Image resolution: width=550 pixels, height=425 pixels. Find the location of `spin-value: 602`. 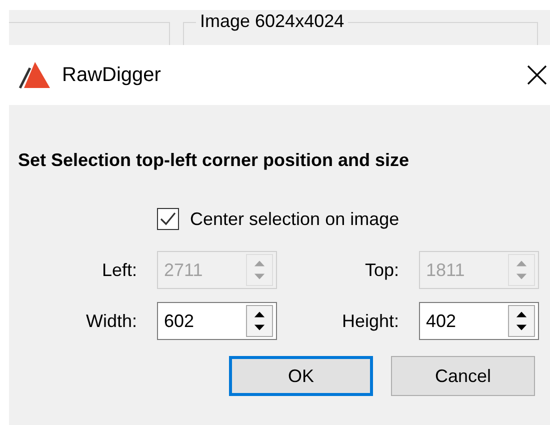

spin-value: 602 is located at coordinates (179, 321).